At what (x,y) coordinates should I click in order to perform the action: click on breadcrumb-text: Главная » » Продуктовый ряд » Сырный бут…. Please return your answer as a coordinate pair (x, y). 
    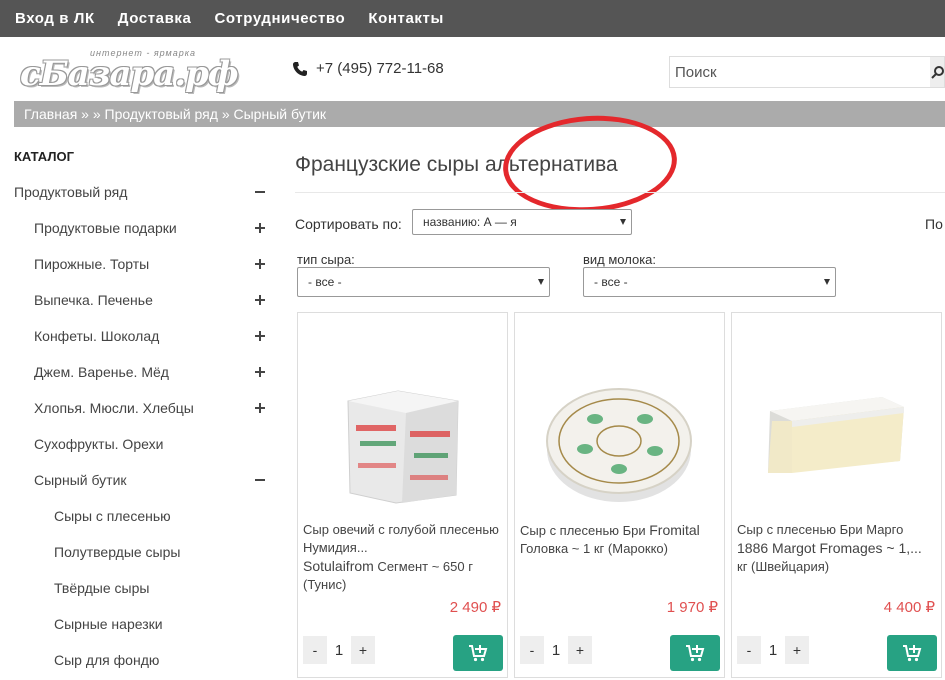
    Looking at the image, I should click on (175, 114).